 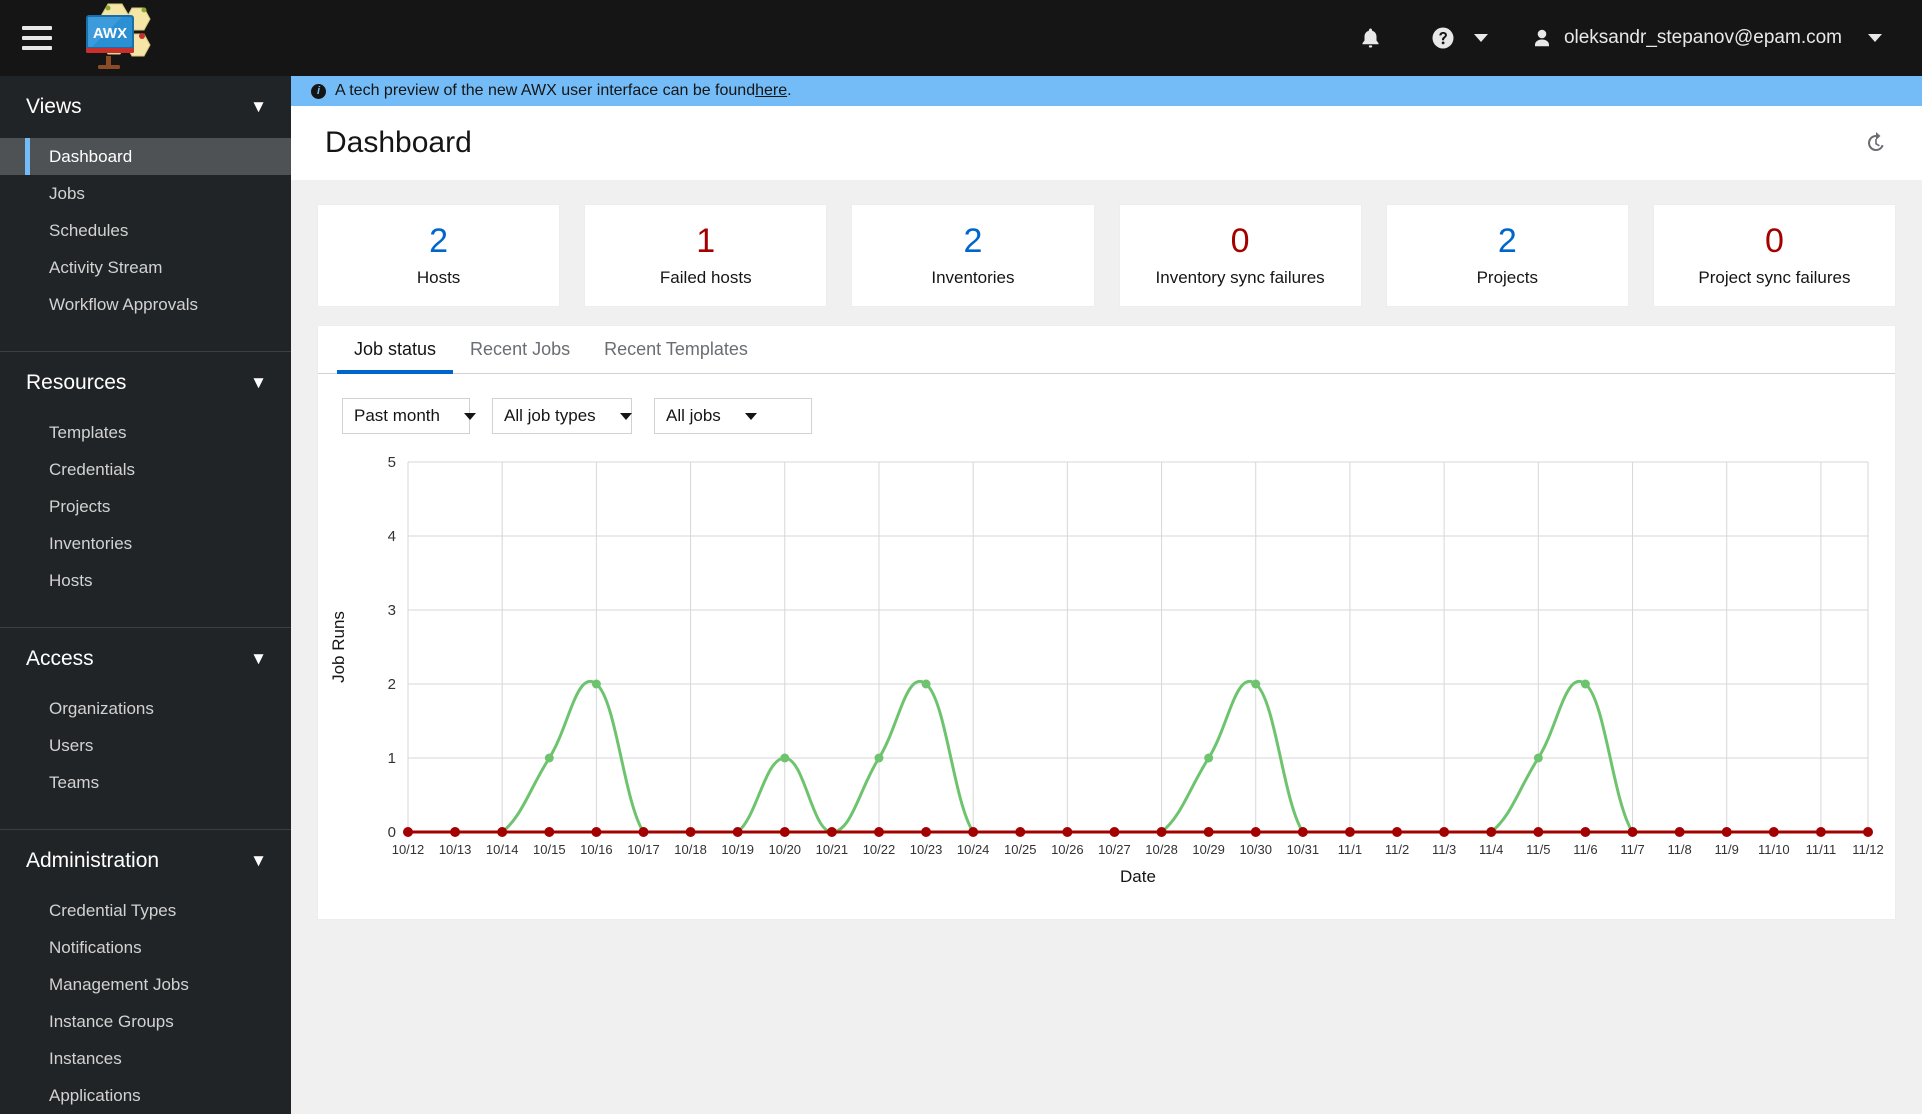 I want to click on tab-job-status: Job status, so click(x=395, y=350).